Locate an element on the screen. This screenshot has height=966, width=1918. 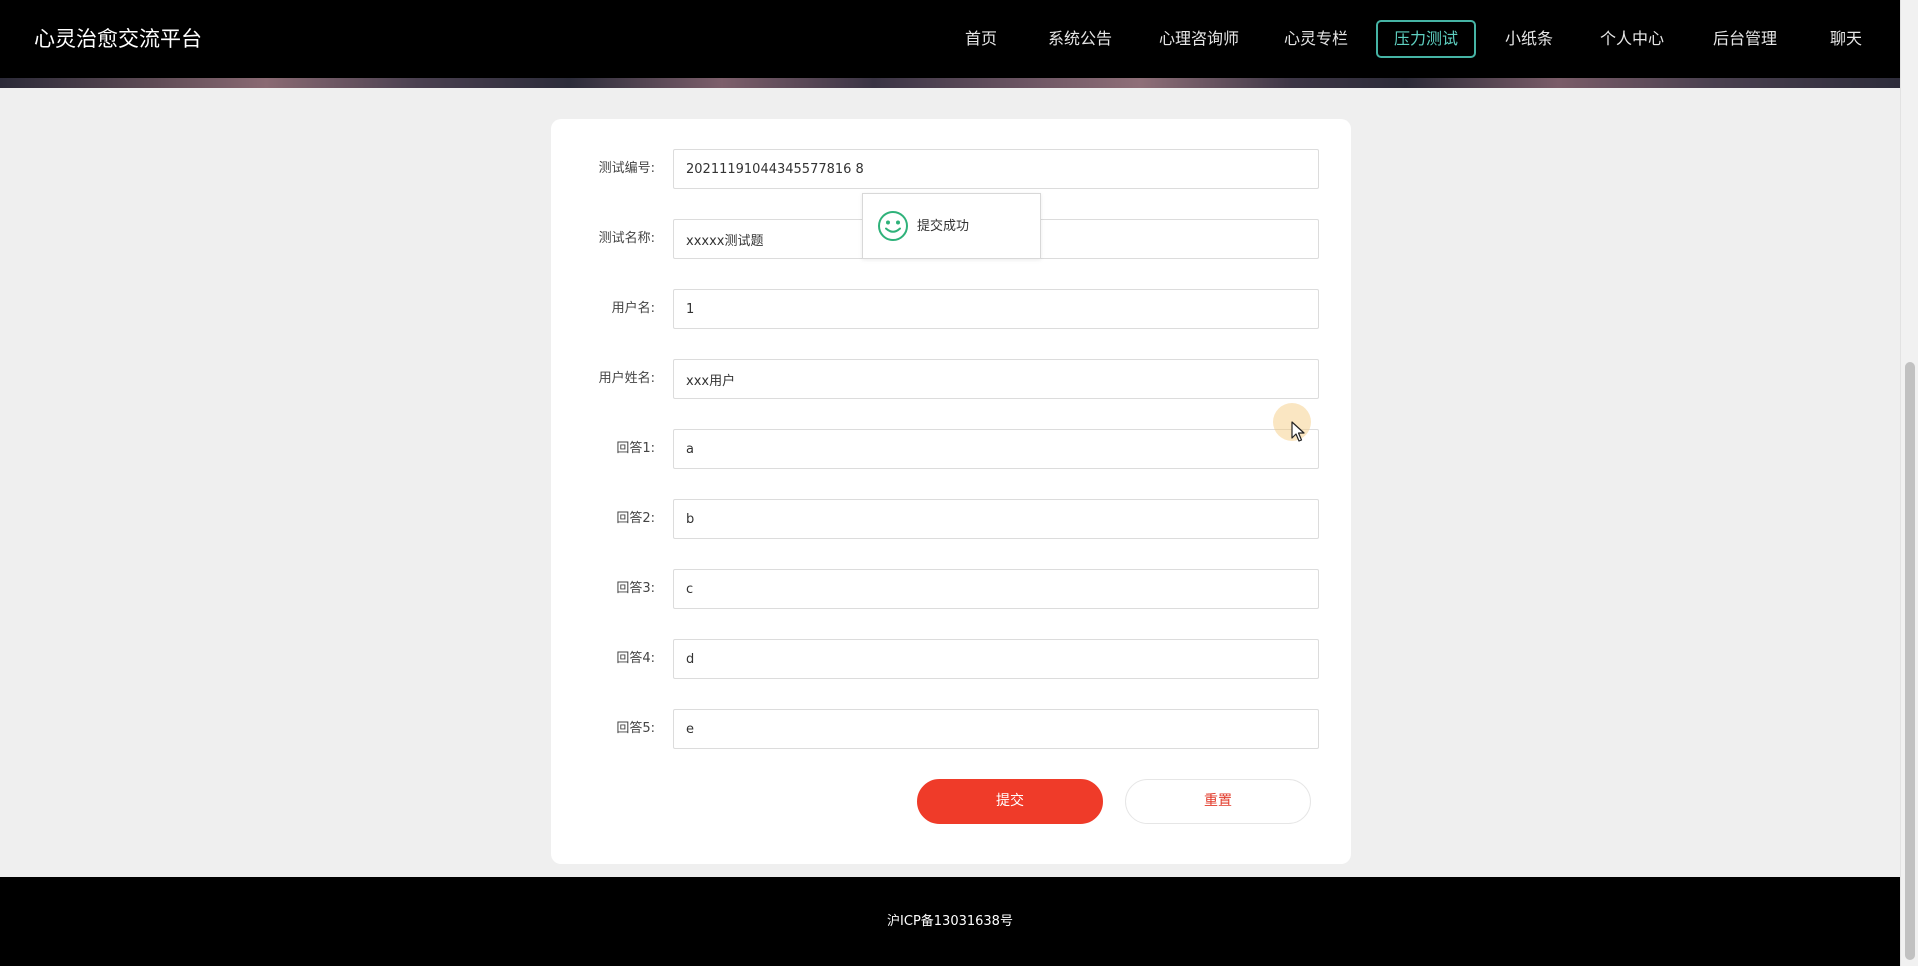
user-fullname-label: 用户姓名: is located at coordinates (626, 378).